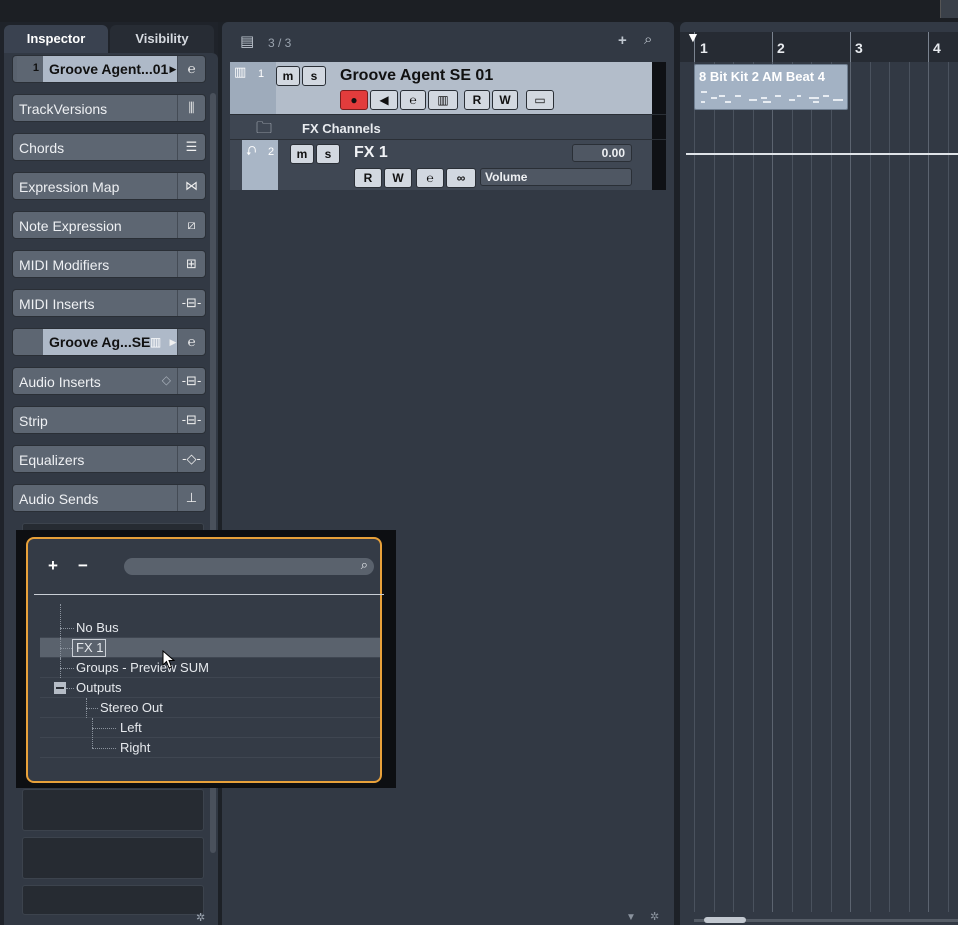 Image resolution: width=958 pixels, height=925 pixels. Describe the element at coordinates (191, 225) in the screenshot. I see `note-expression-icon: ⧄` at that location.